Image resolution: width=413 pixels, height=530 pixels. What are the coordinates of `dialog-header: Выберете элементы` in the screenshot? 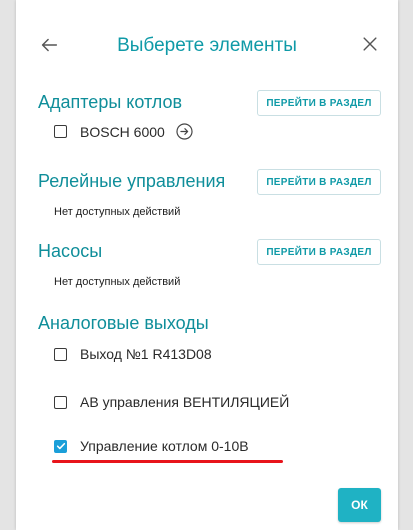 It's located at (207, 48).